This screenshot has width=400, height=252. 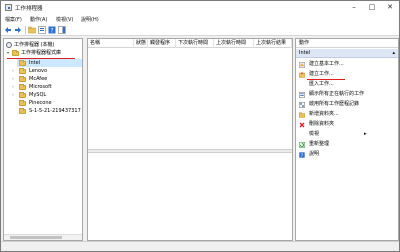 What do you see at coordinates (365, 134) in the screenshot?
I see `submenu-arrow-icon: ▸` at bounding box center [365, 134].